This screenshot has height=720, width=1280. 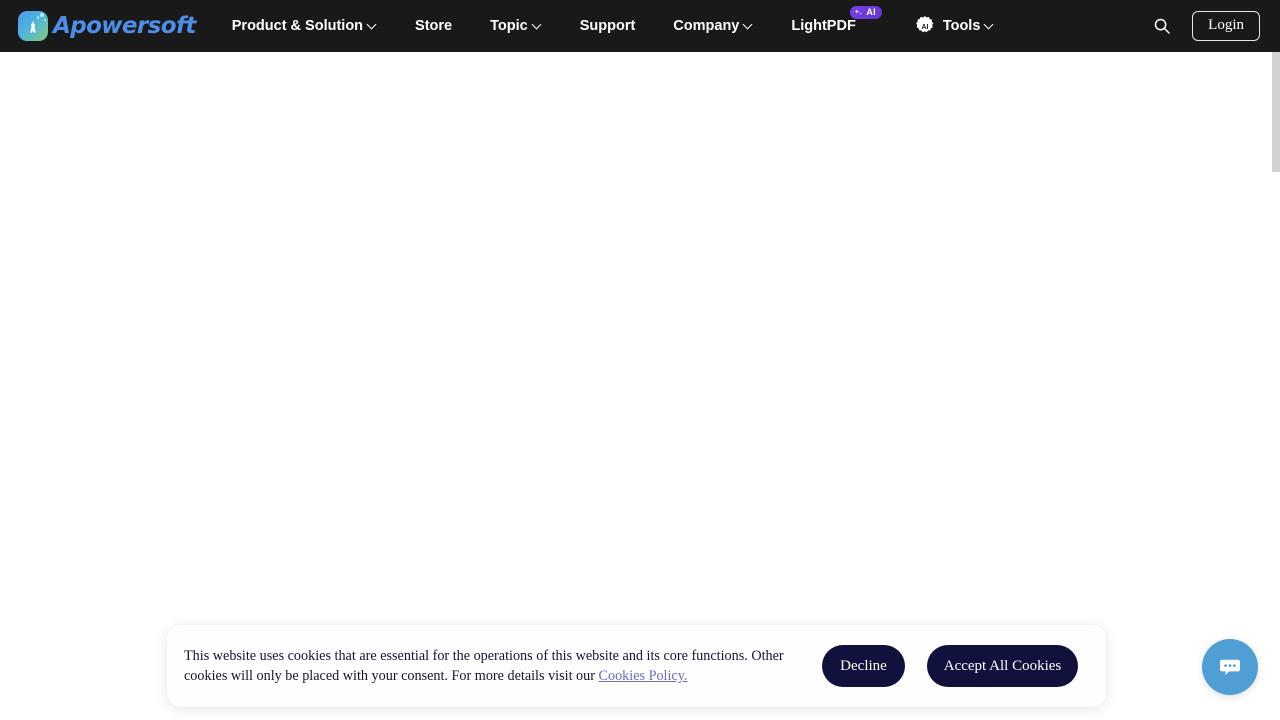 I want to click on nav-item-store: Store, so click(x=433, y=26).